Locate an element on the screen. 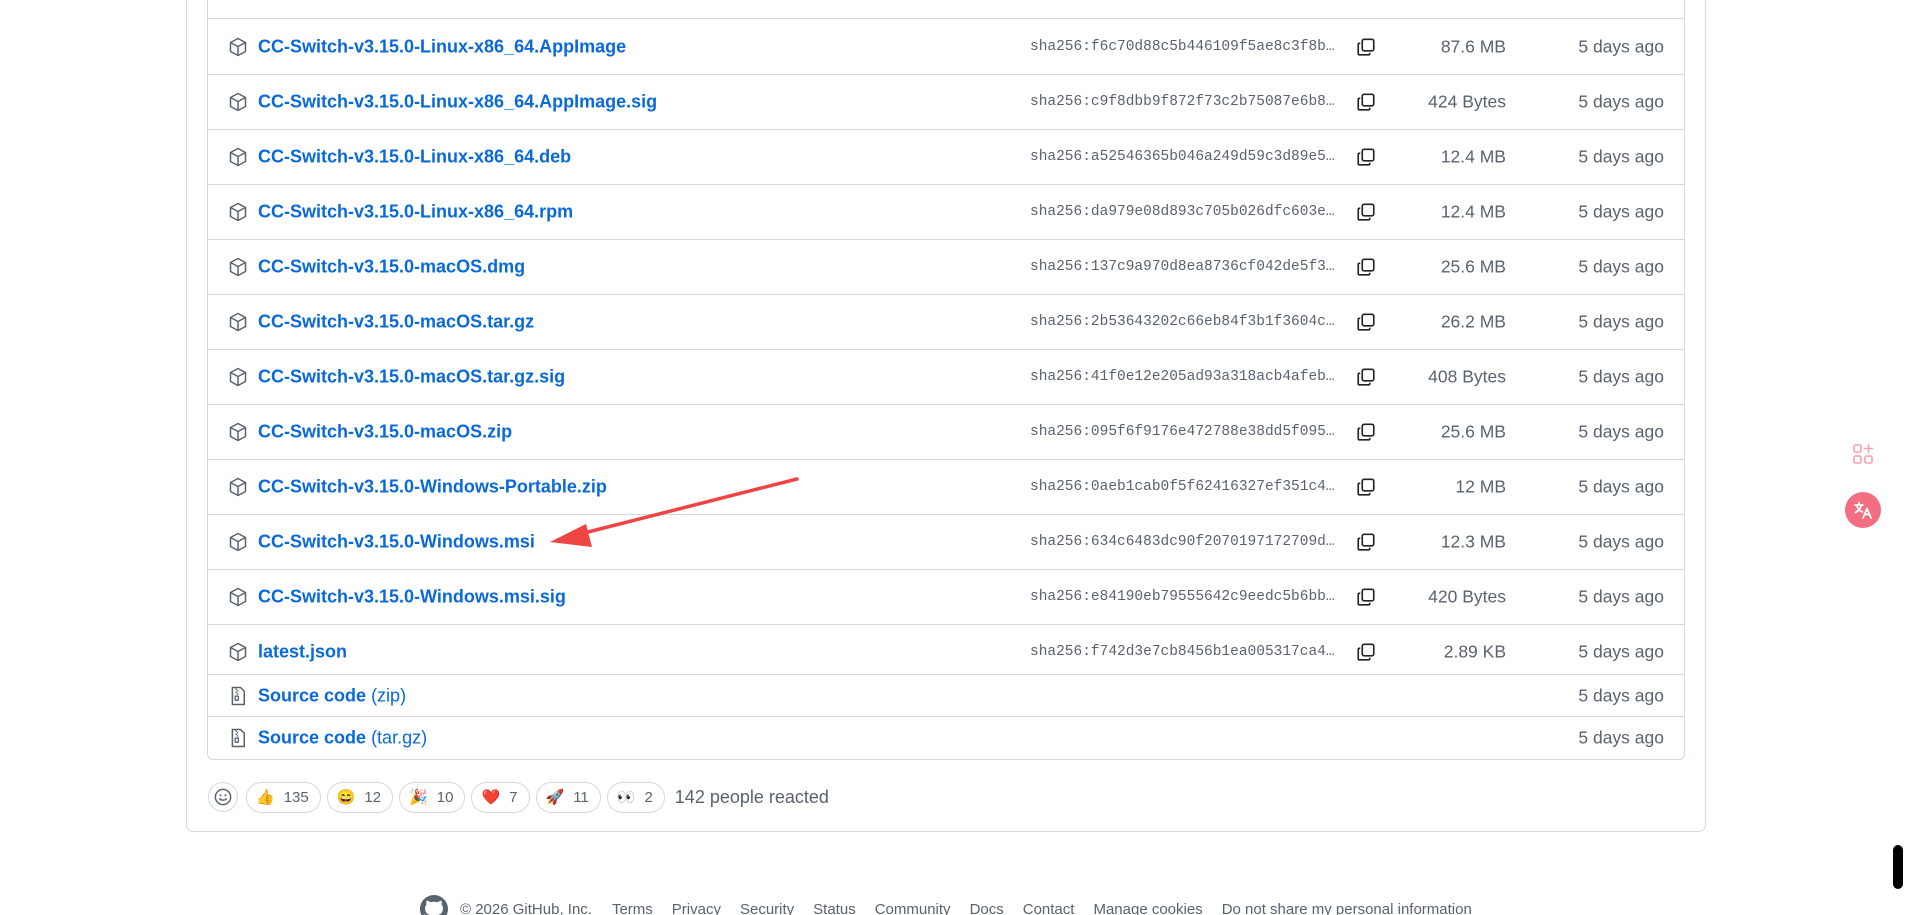 The height and width of the screenshot is (915, 1910). asset-size: 2.89 KB is located at coordinates (1474, 651).